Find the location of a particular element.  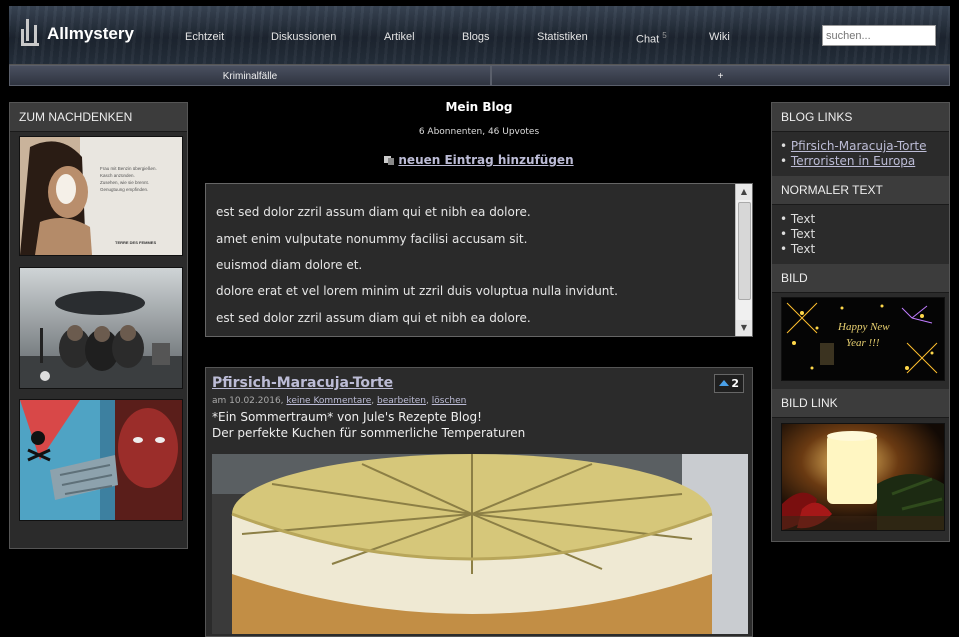

svg-text: Frau mit Benzin übergießen. is located at coordinates (128, 168).